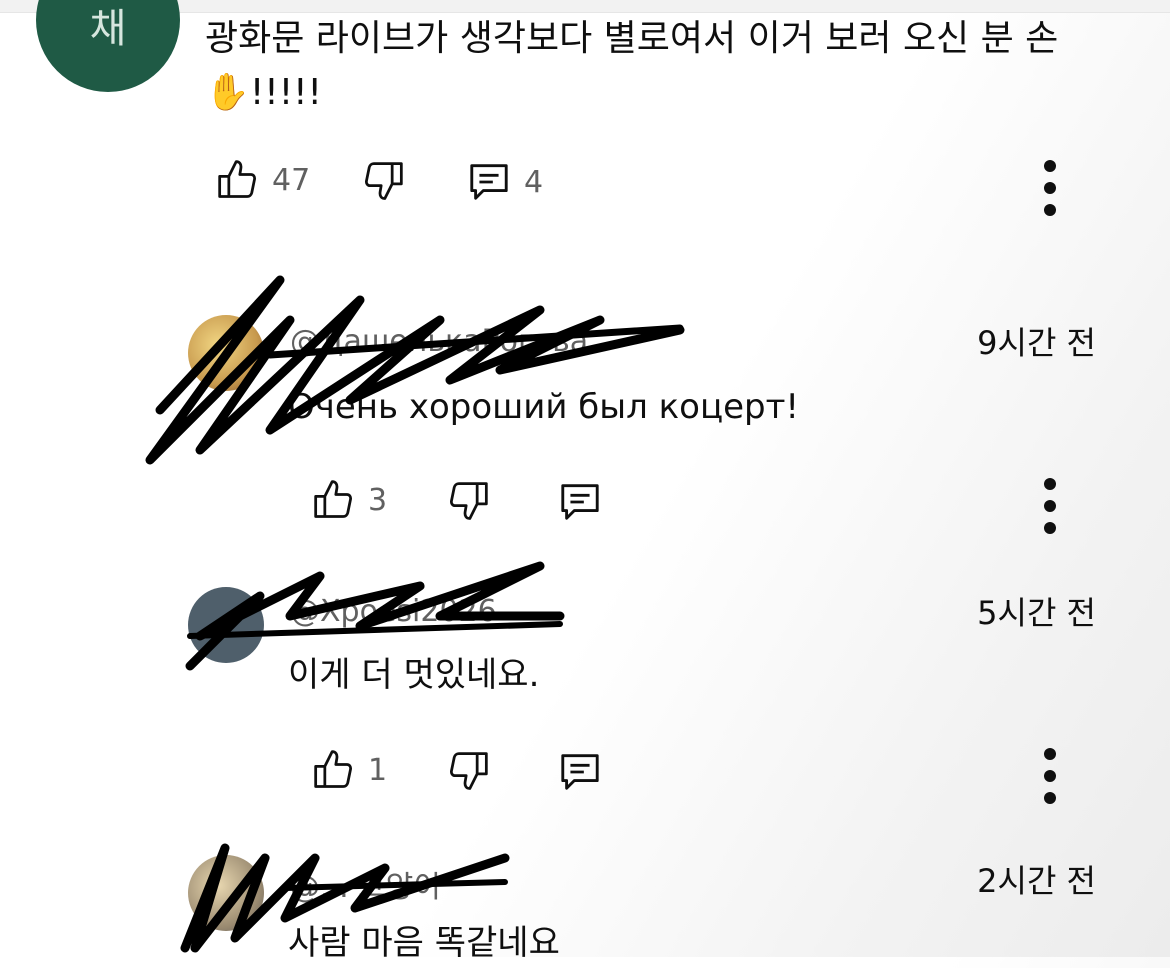 The height and width of the screenshot is (968, 1170). I want to click on like-button: 1, so click(349, 770).